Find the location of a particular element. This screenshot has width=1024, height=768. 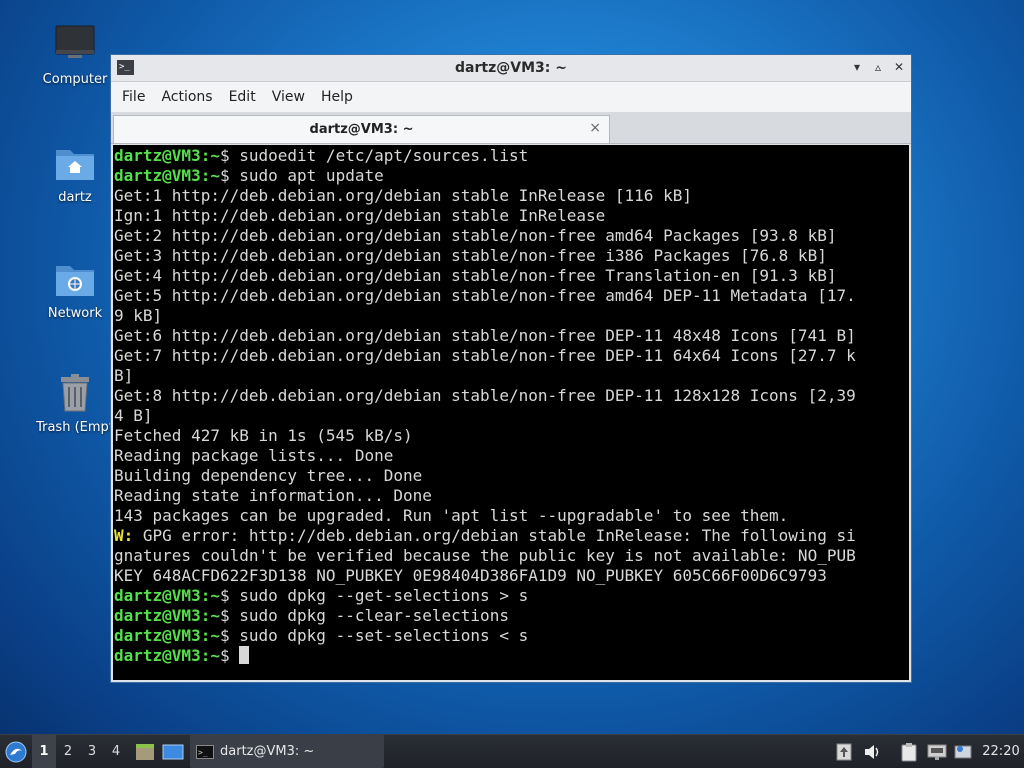

updates-tray-button is located at coordinates (844, 751).